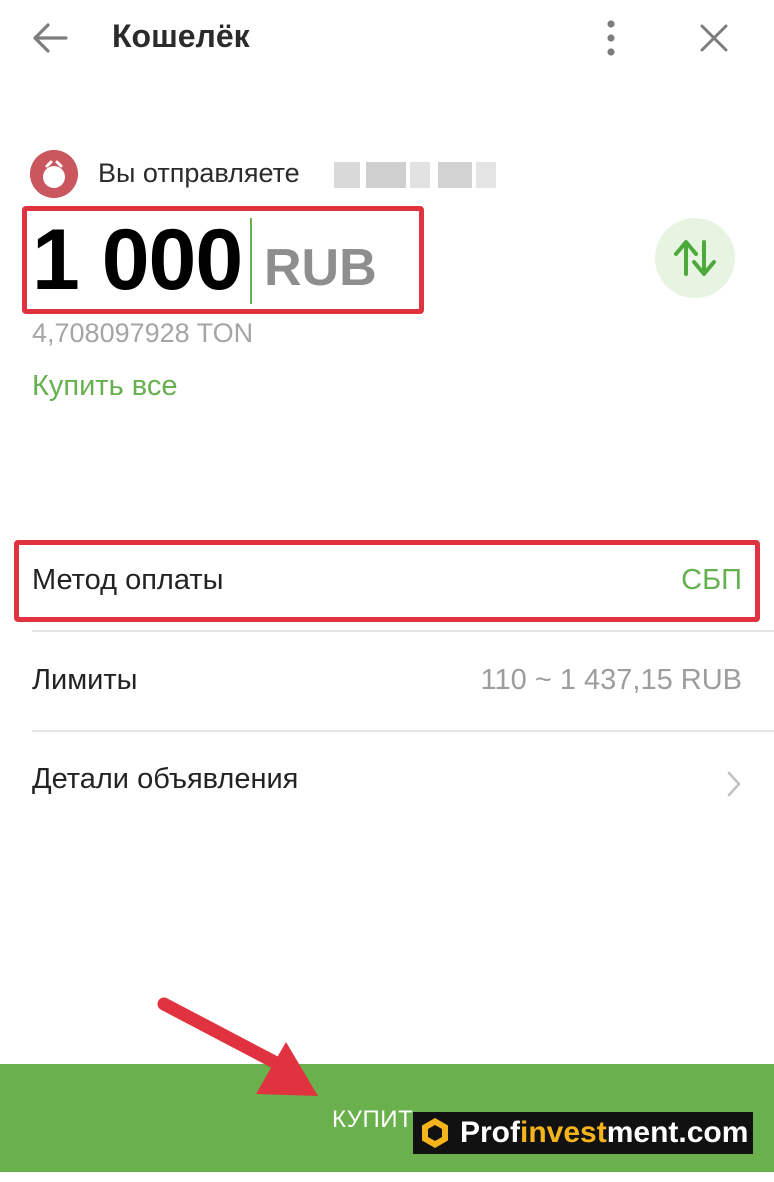  Describe the element at coordinates (611, 38) in the screenshot. I see `more-vertical-icon` at that location.